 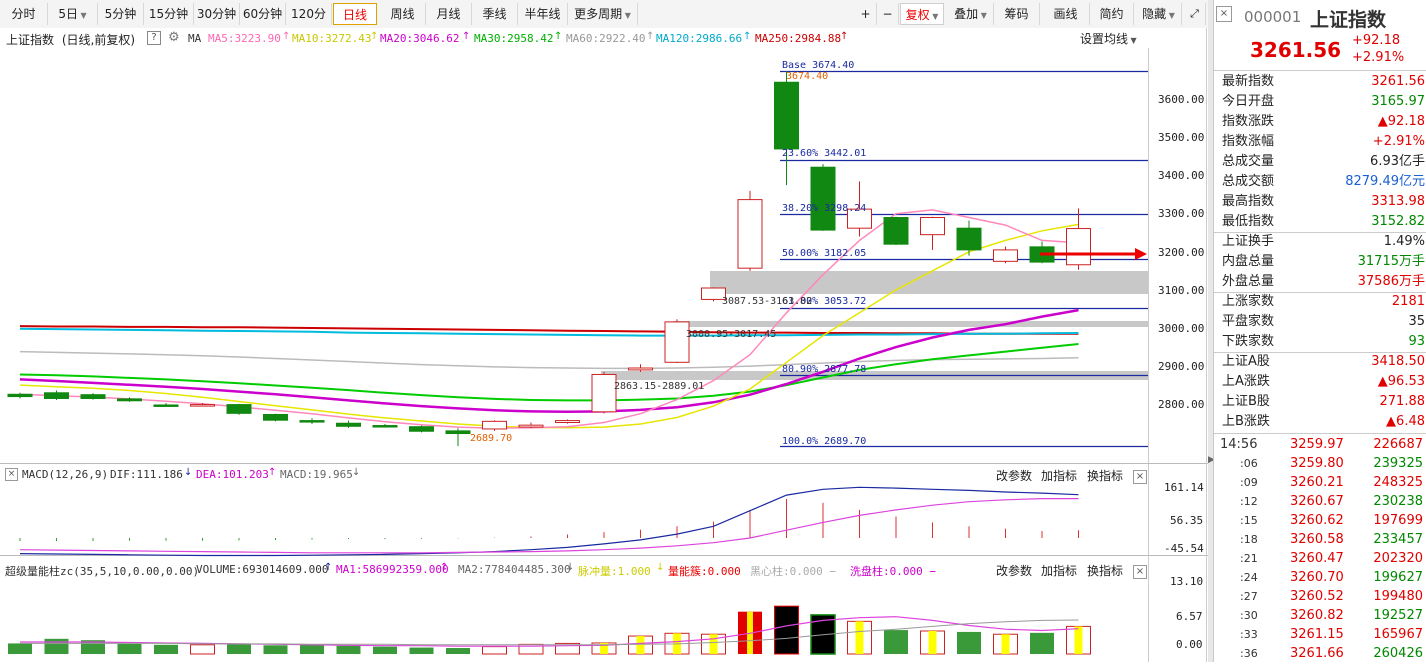 I want to click on volume-switch-indicator-button: 换指标, so click(x=1105, y=570).